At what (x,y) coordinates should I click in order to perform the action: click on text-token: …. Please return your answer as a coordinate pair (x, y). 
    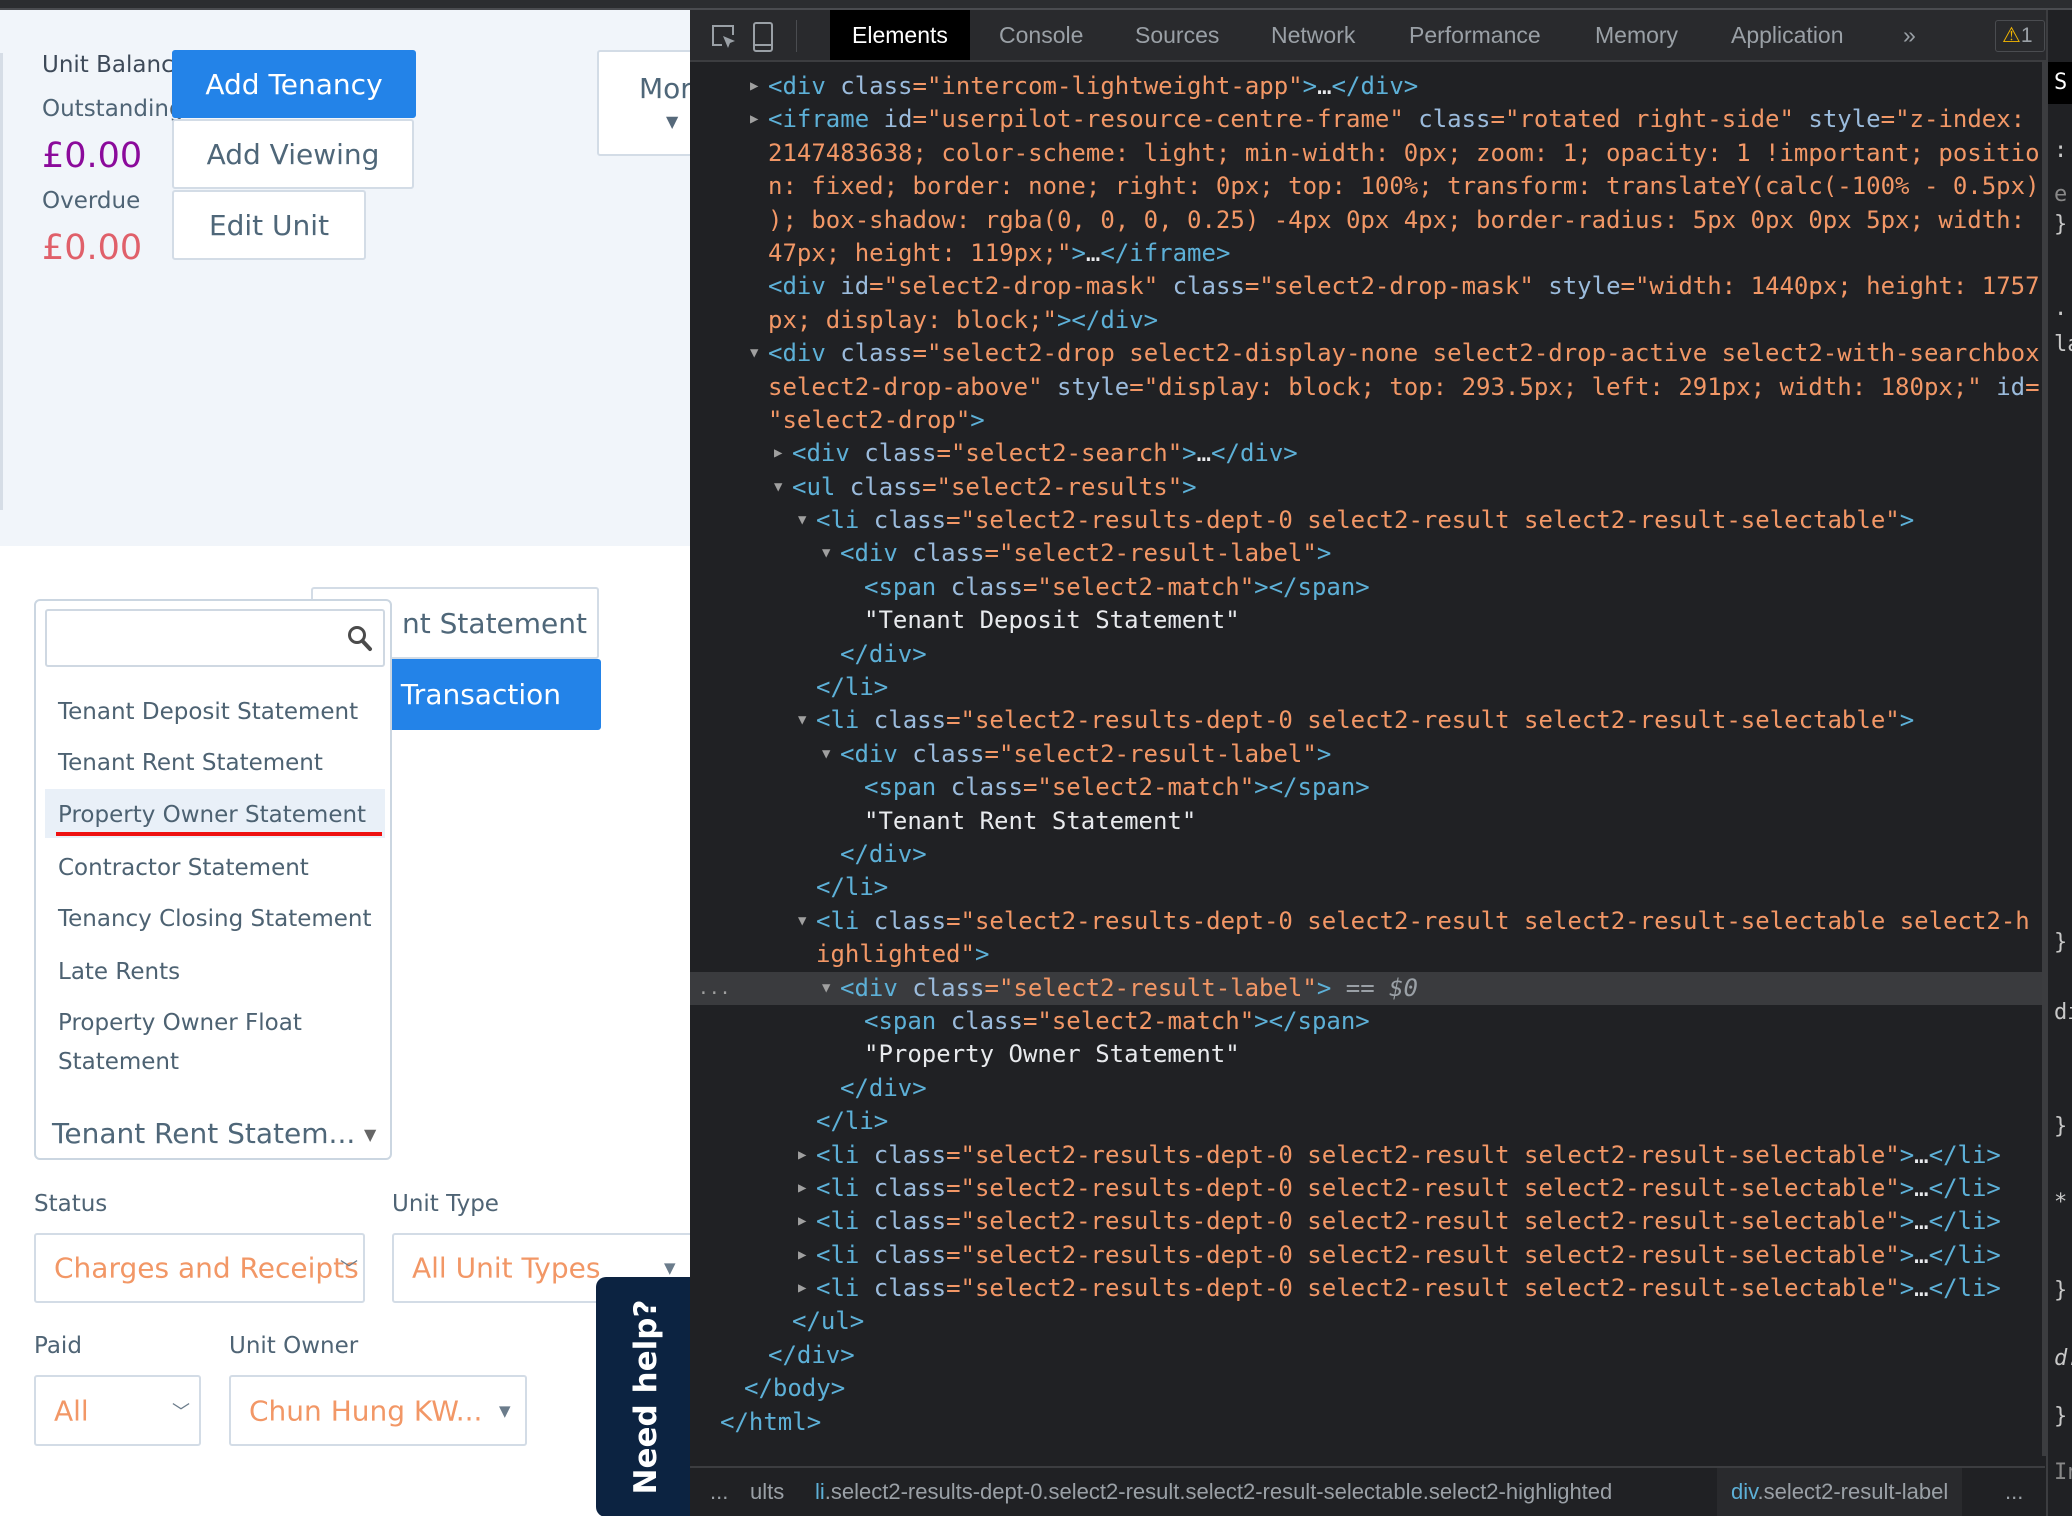
    Looking at the image, I should click on (1921, 1254).